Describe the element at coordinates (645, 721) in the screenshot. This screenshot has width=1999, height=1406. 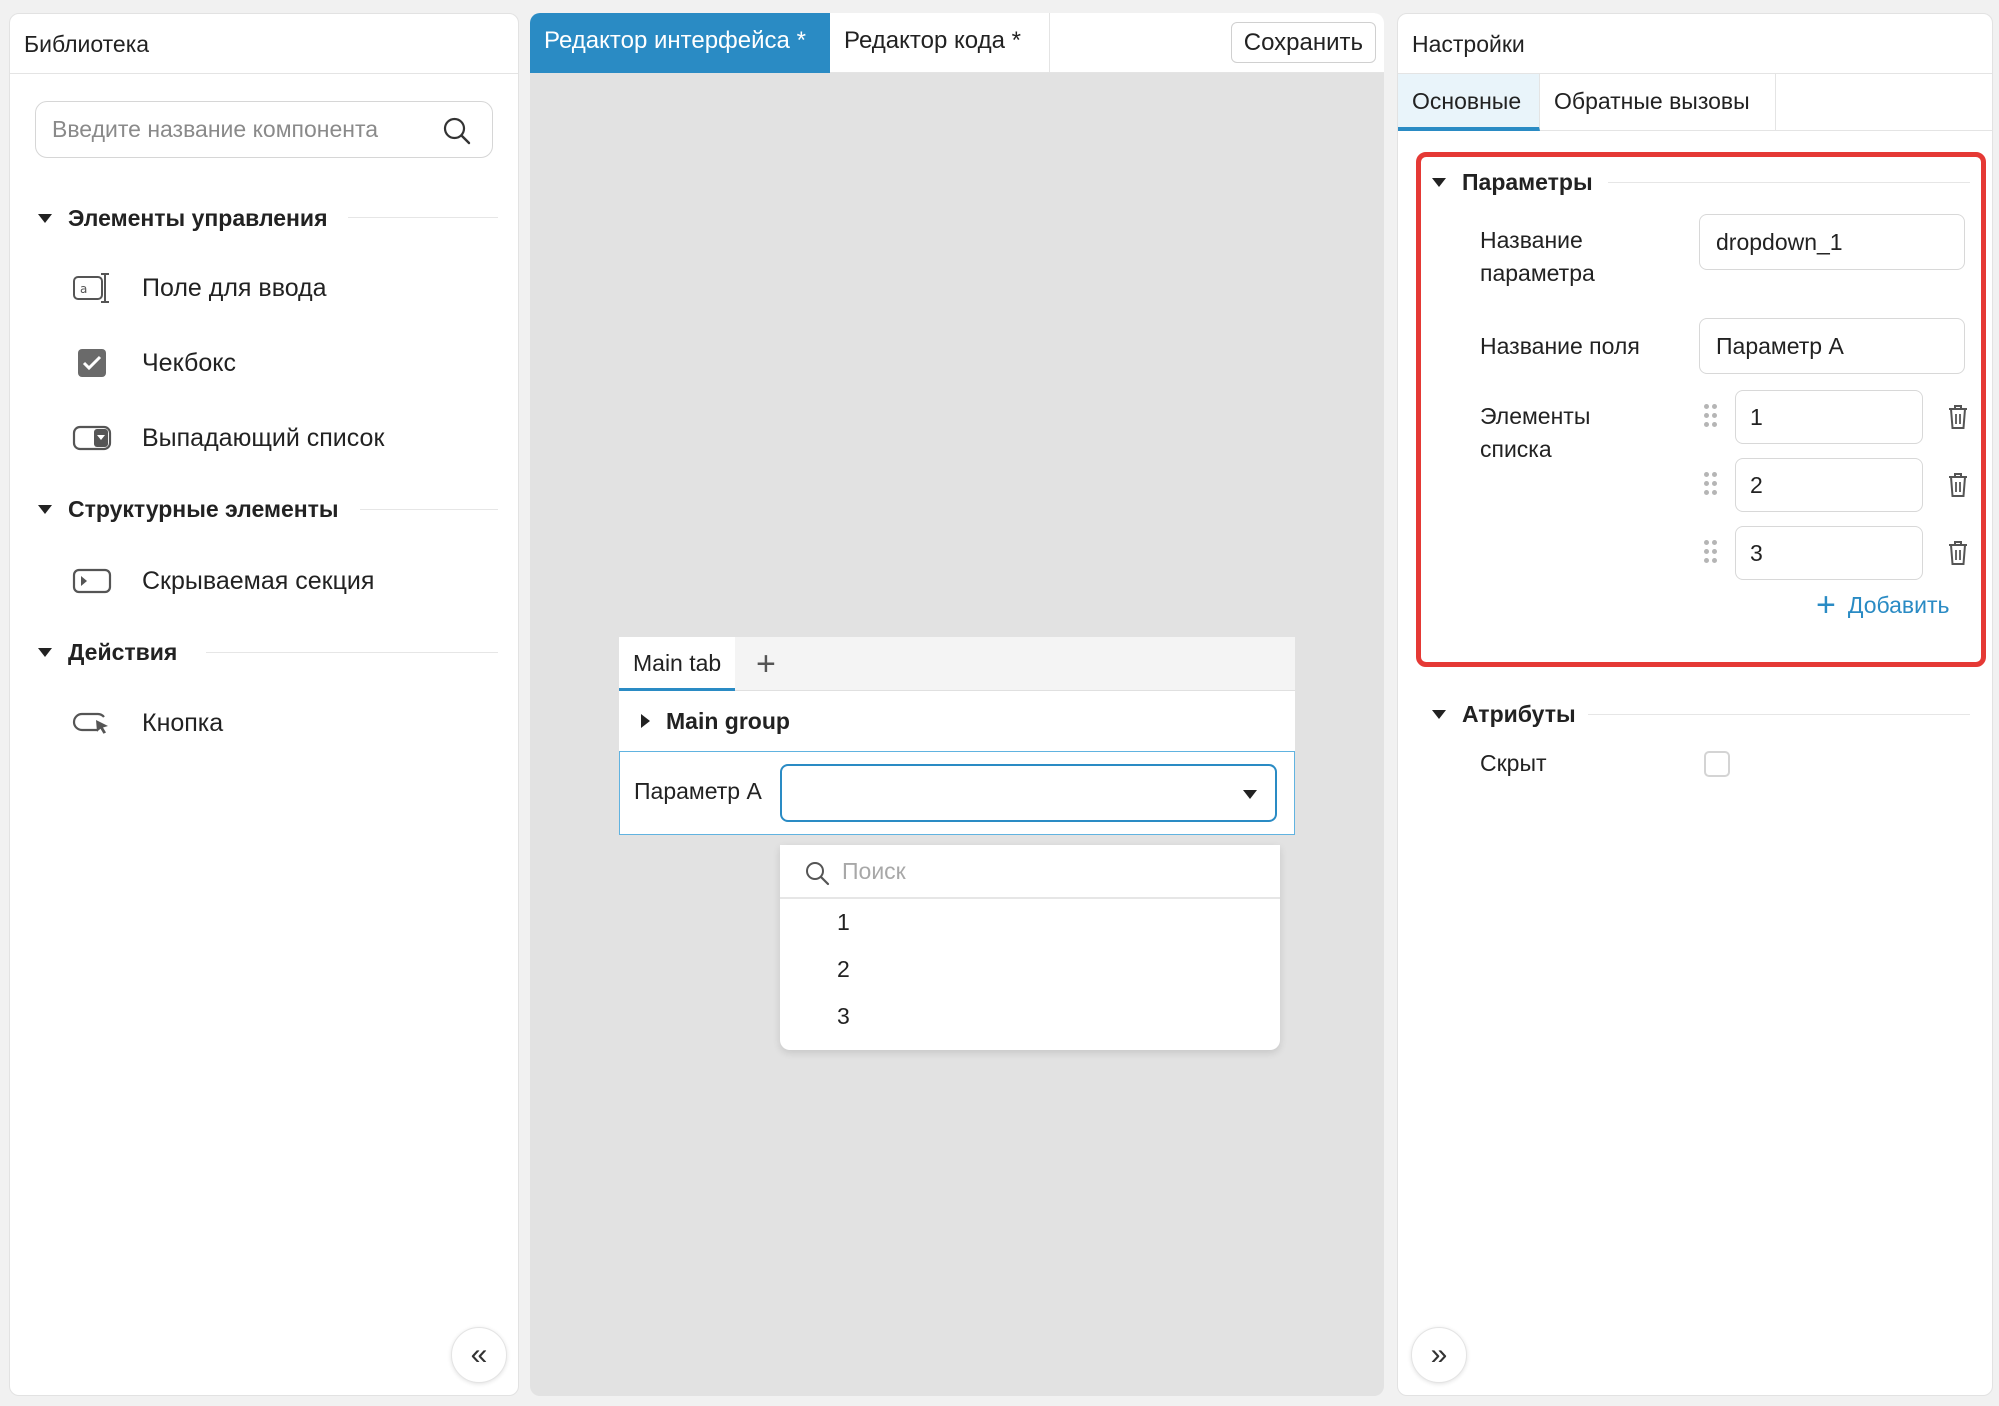
I see `expand-triangle-icon` at that location.